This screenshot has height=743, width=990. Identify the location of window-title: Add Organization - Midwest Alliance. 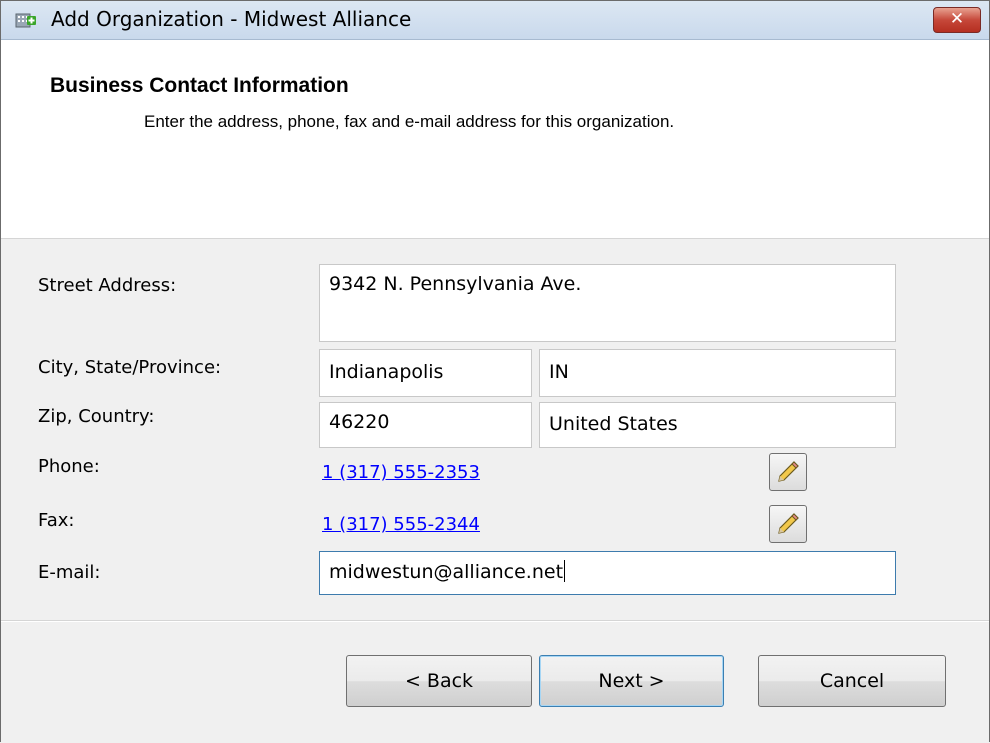
(231, 19).